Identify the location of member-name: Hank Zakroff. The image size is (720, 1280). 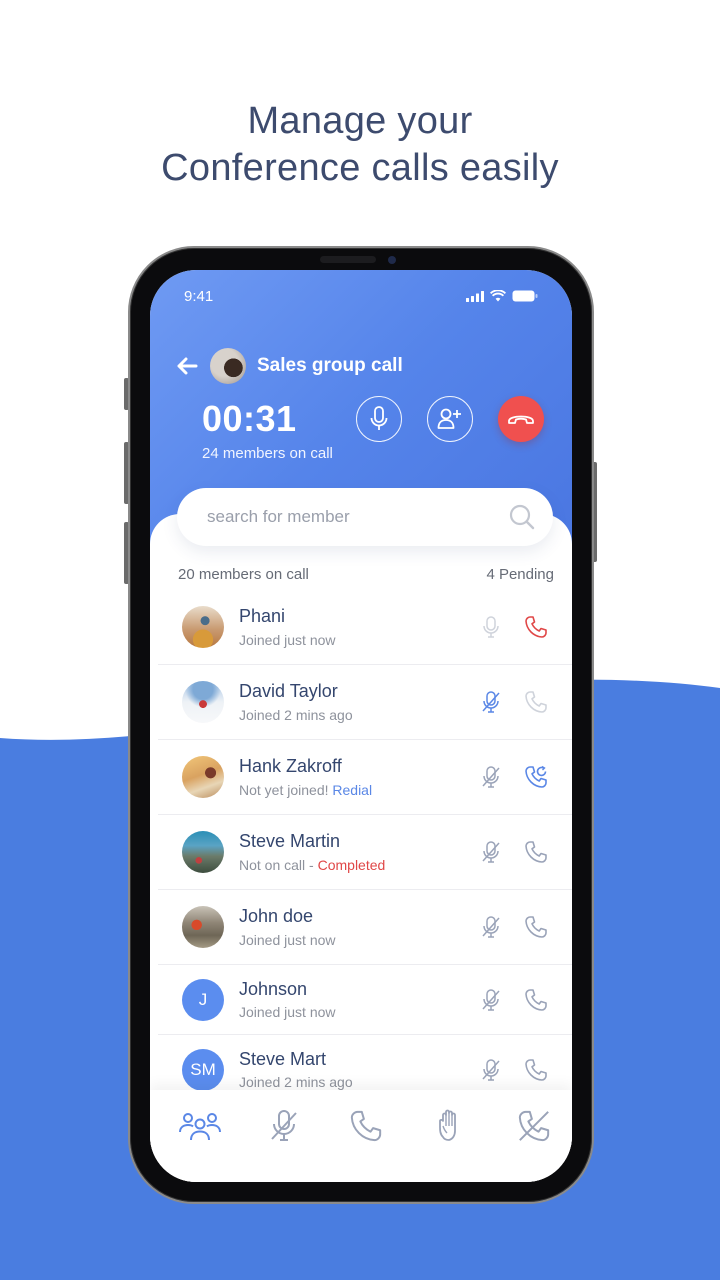
(290, 766).